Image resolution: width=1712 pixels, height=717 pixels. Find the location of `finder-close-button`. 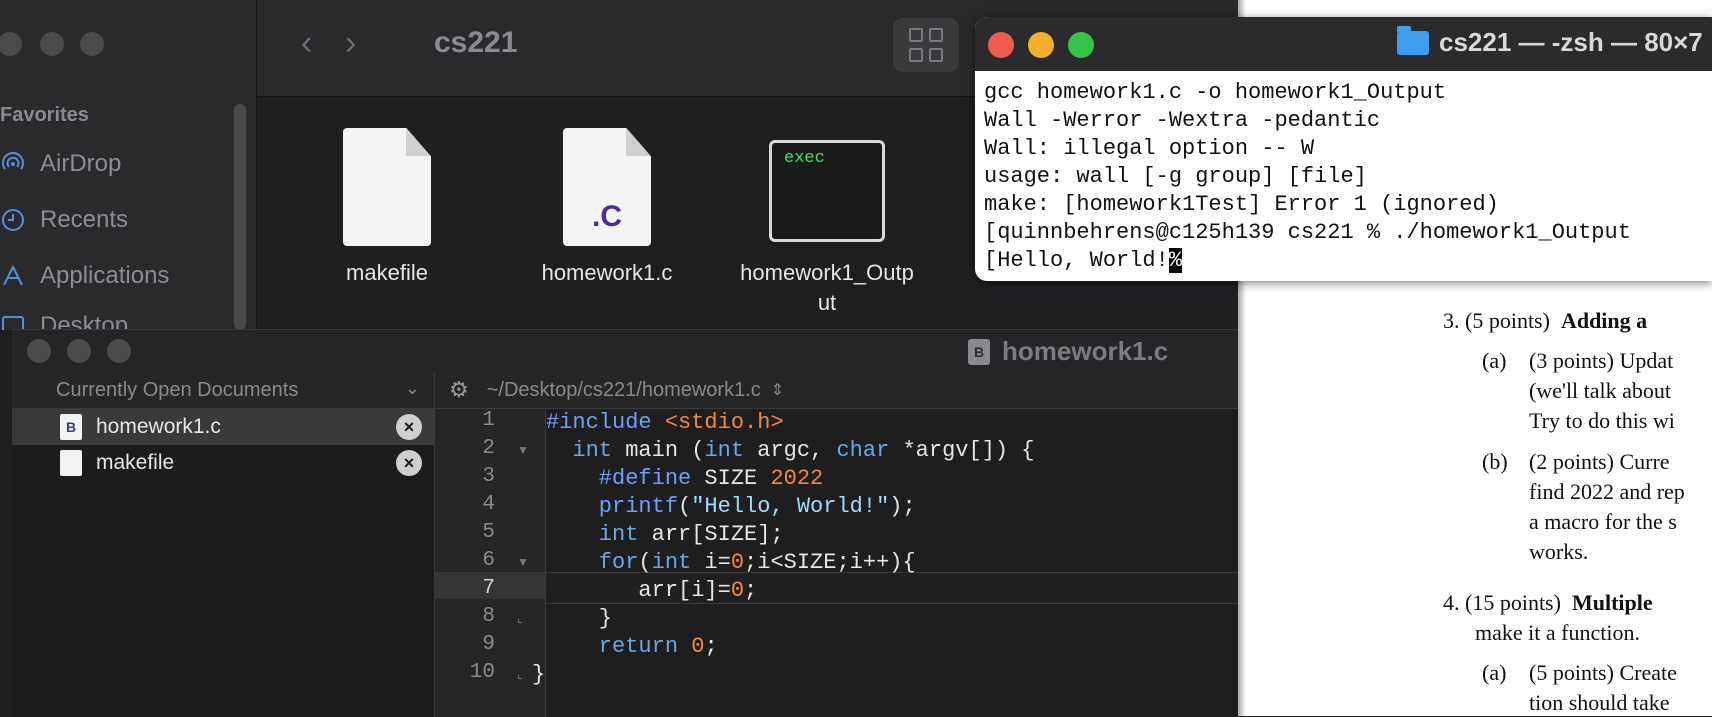

finder-close-button is located at coordinates (11, 44).